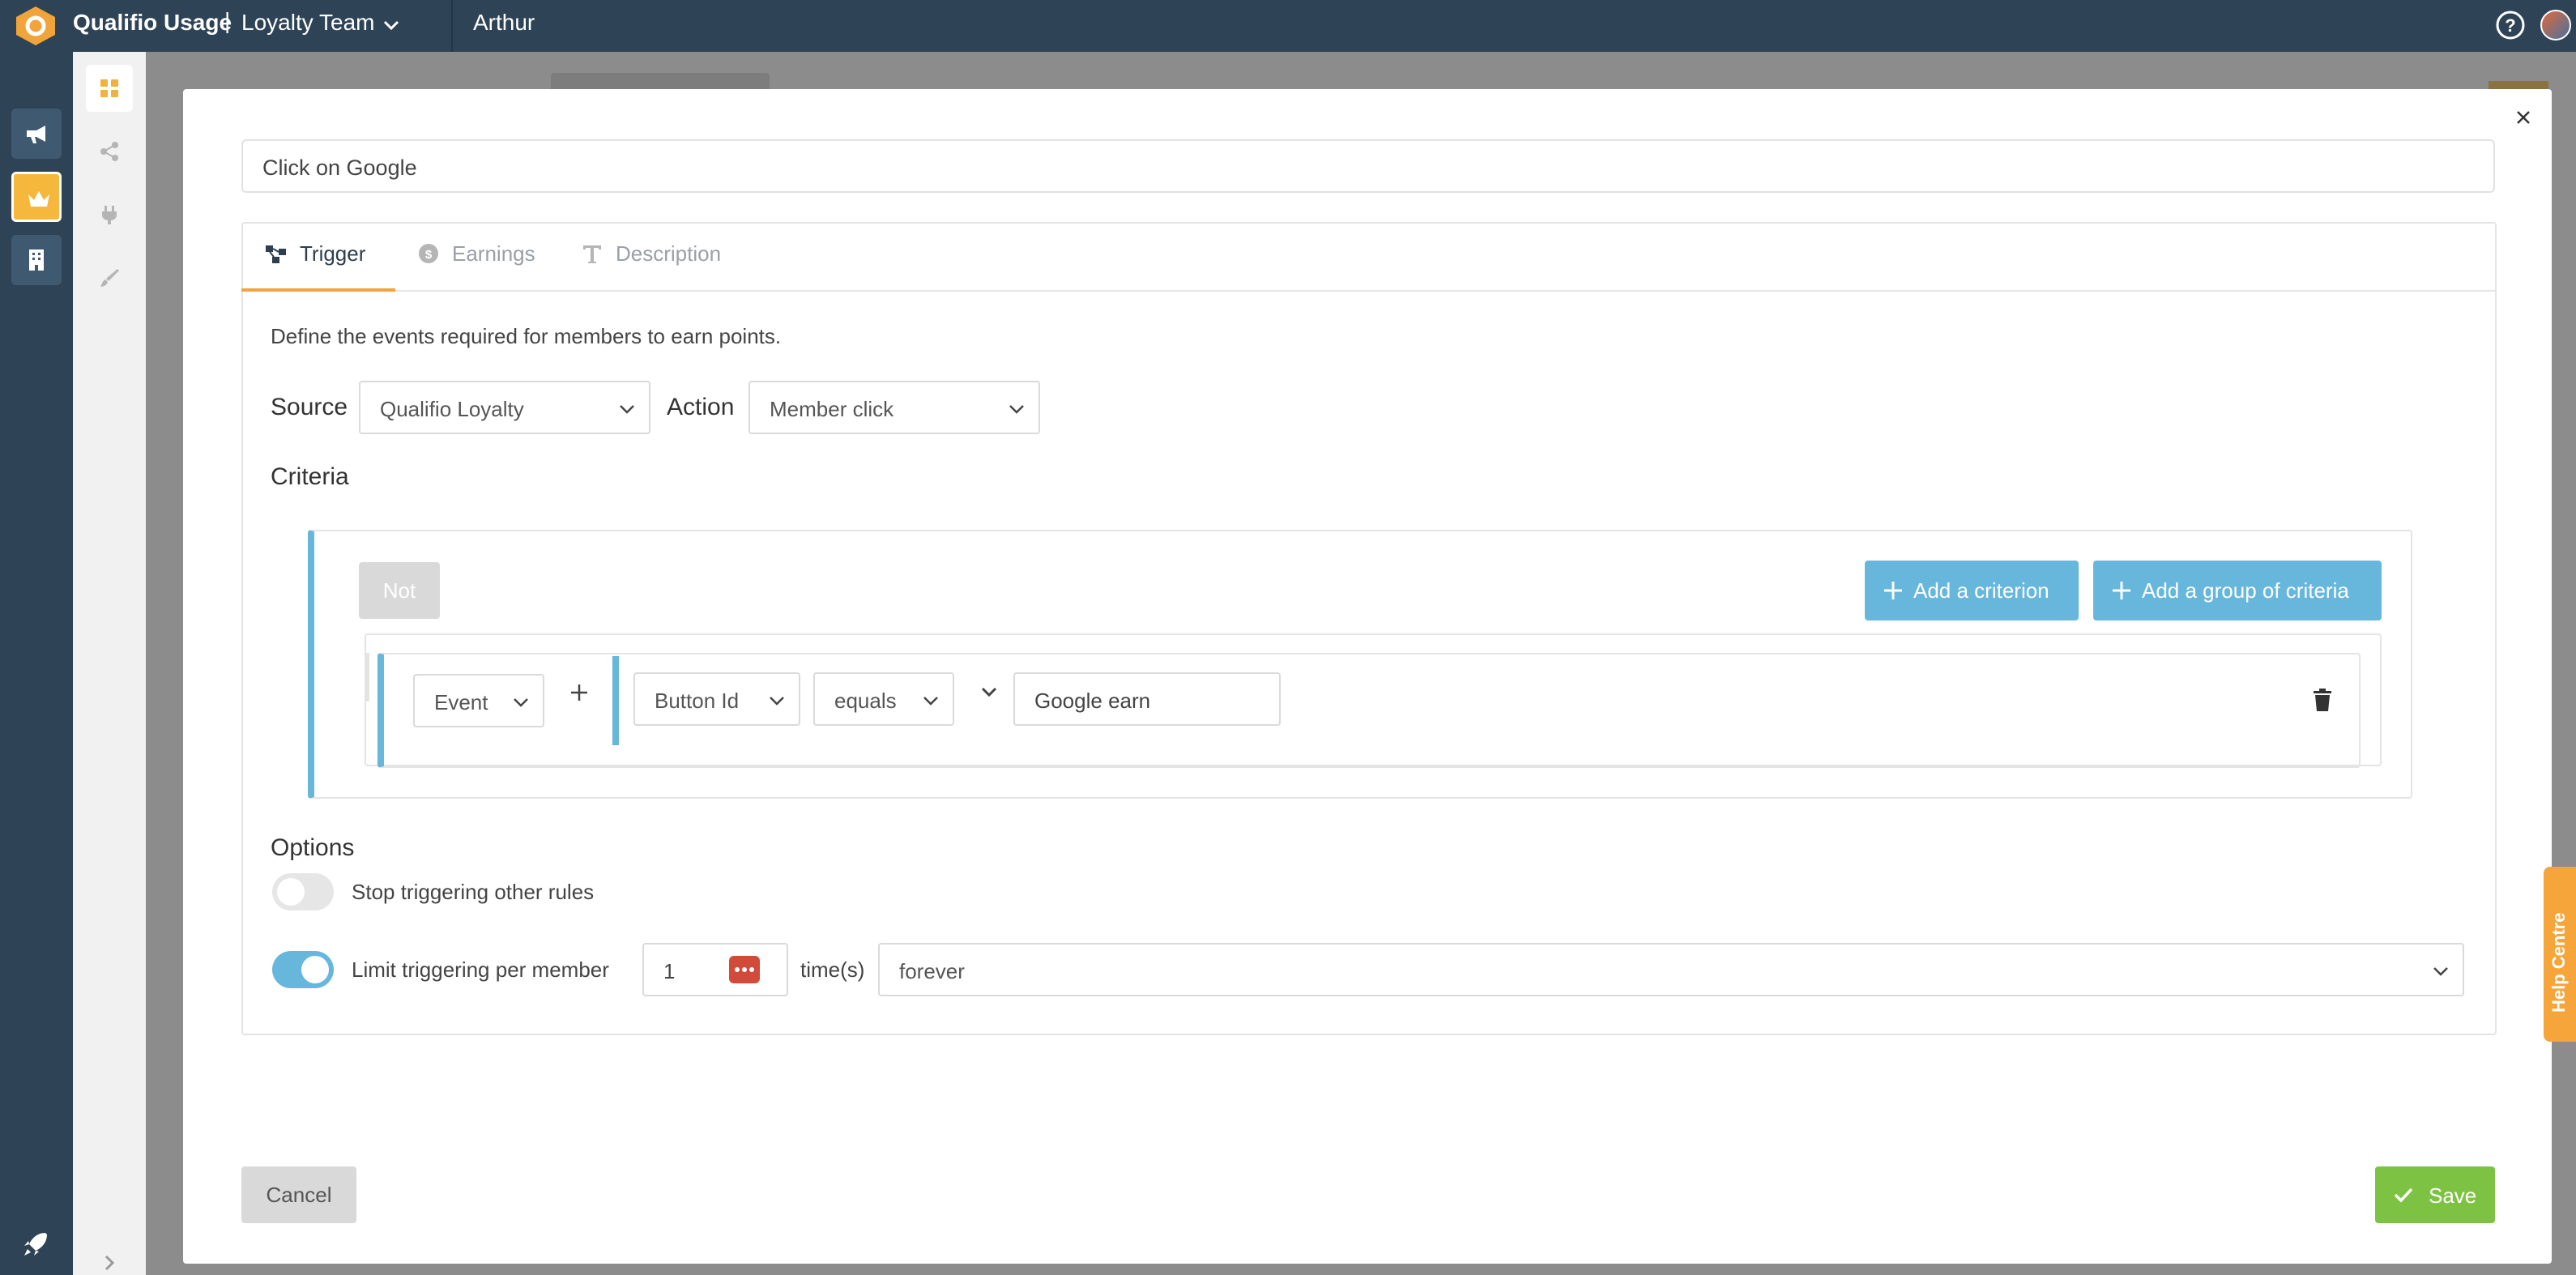  I want to click on action-select-value: Member click, so click(832, 409).